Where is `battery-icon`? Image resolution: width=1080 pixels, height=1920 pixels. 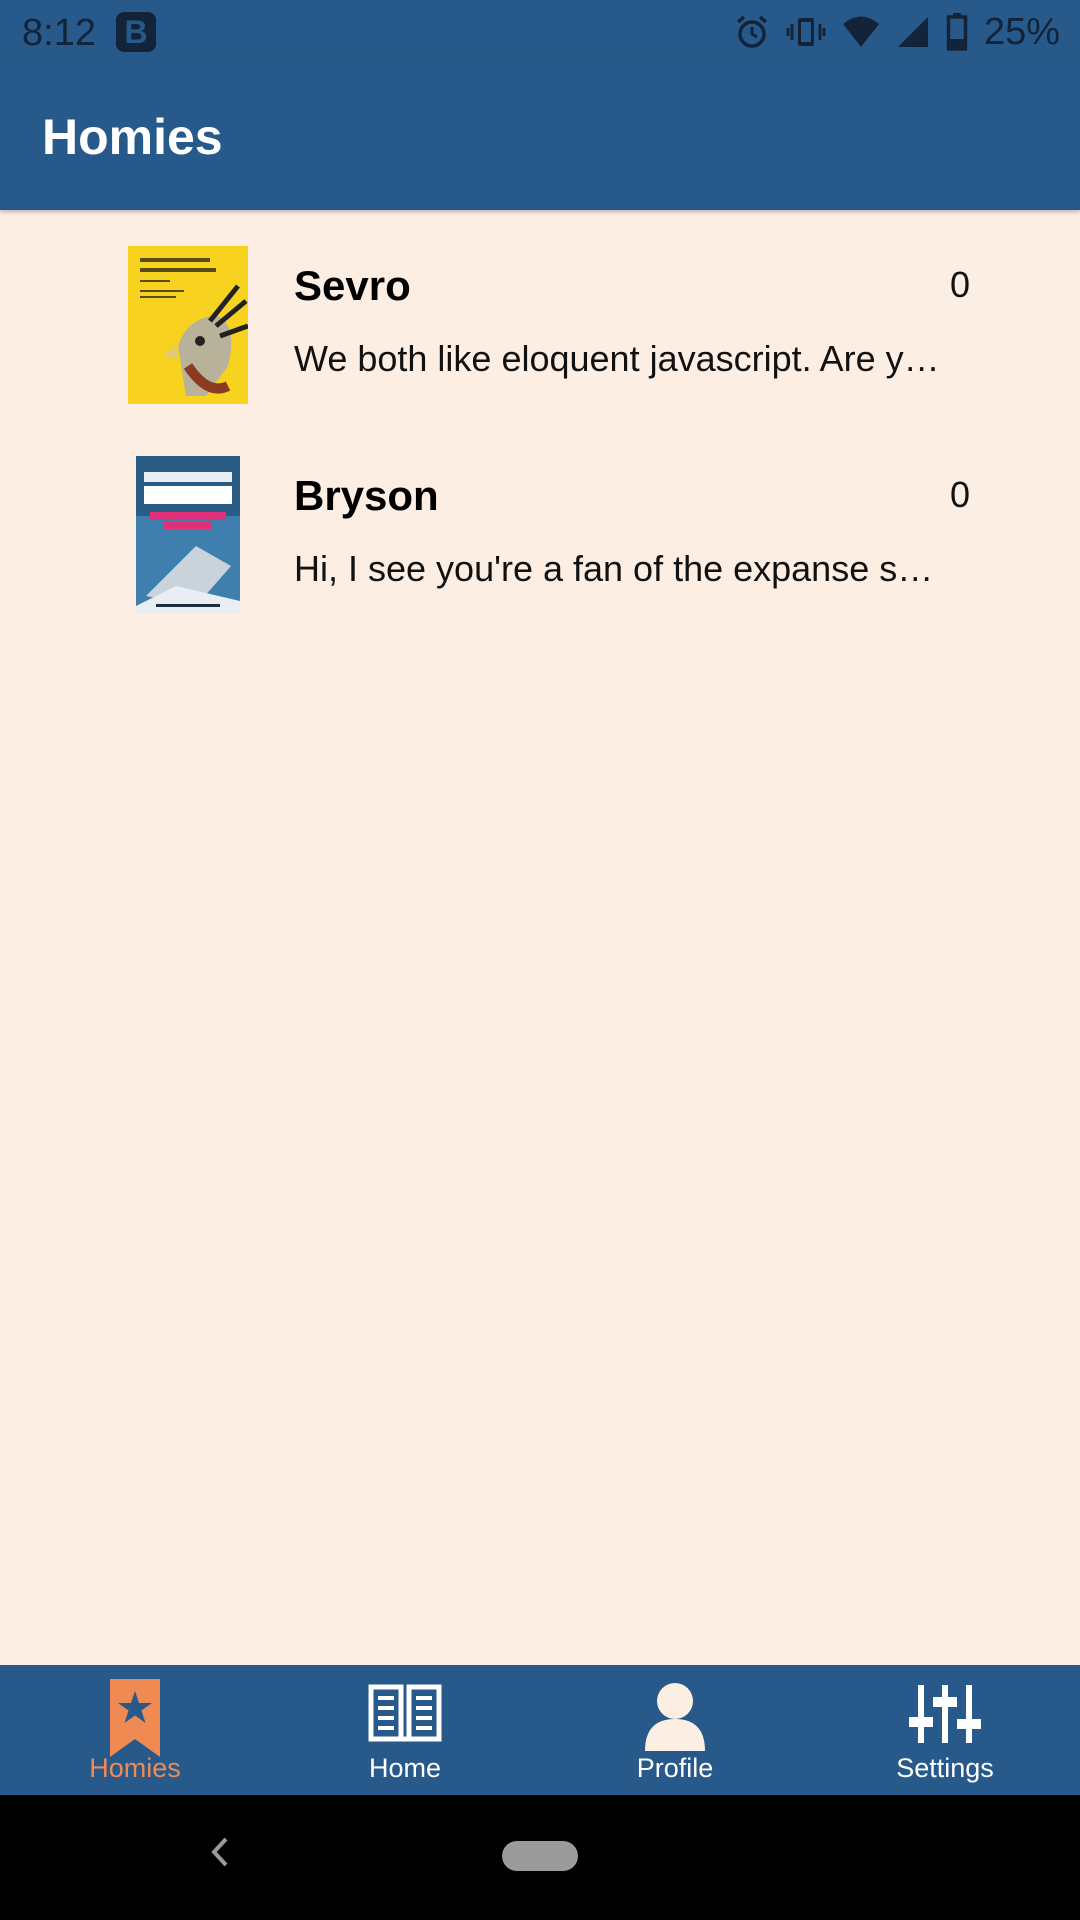 battery-icon is located at coordinates (957, 32).